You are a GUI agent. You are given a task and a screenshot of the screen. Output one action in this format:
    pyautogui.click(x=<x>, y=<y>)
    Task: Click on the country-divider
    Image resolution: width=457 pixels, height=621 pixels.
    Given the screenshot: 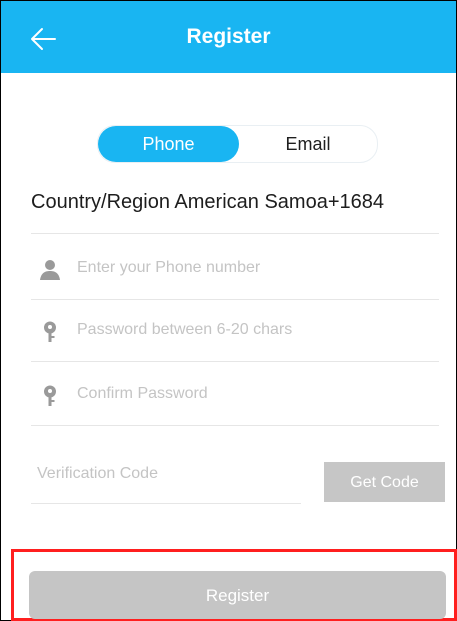 What is the action you would take?
    pyautogui.click(x=235, y=233)
    